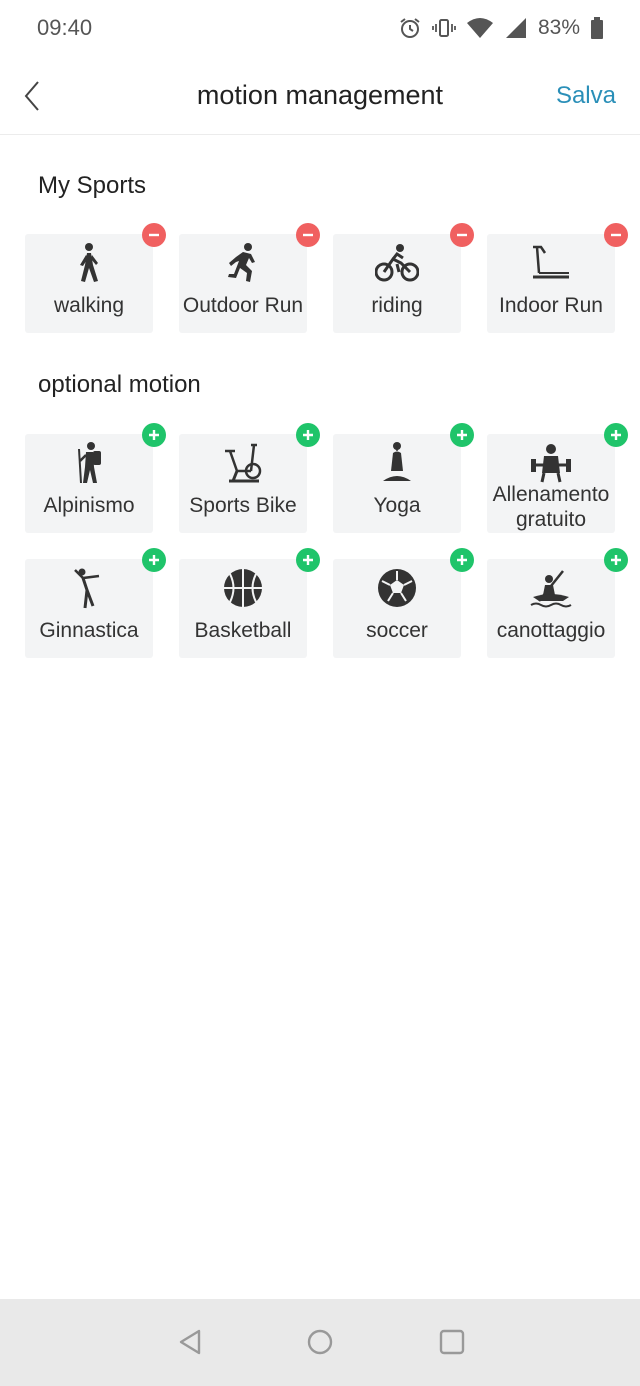 The image size is (640, 1386). Describe the element at coordinates (243, 630) in the screenshot. I see `sport-label: Basketball` at that location.